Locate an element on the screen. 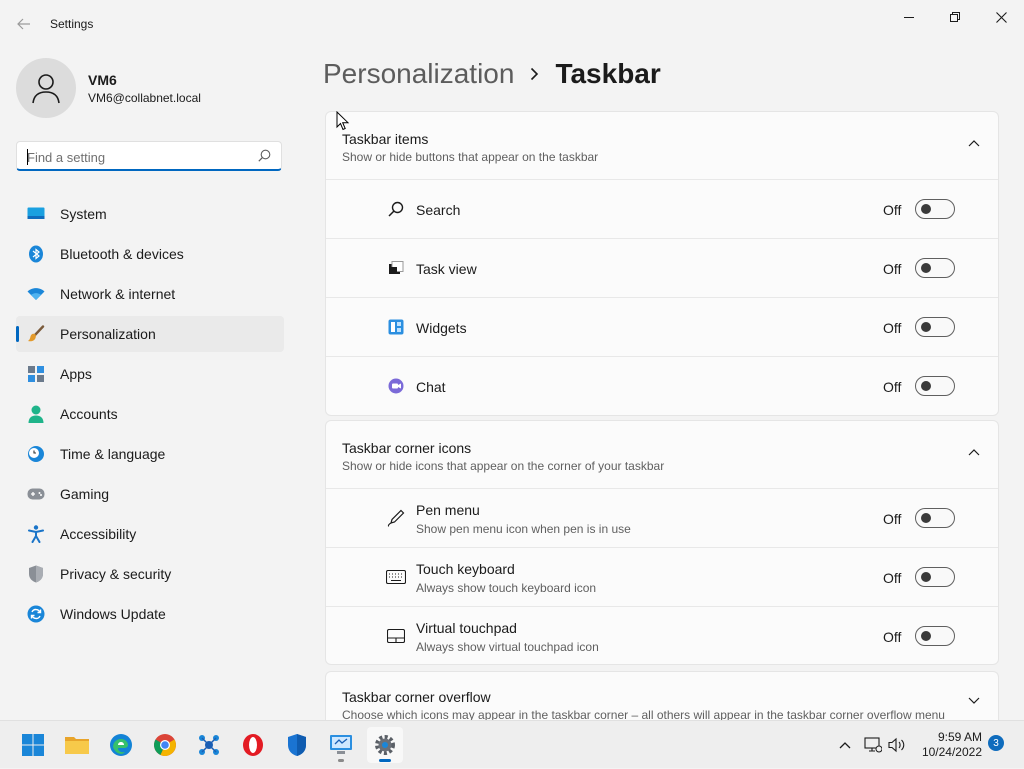 Image resolution: width=1024 pixels, height=769 pixels. settings-app-button is located at coordinates (385, 745).